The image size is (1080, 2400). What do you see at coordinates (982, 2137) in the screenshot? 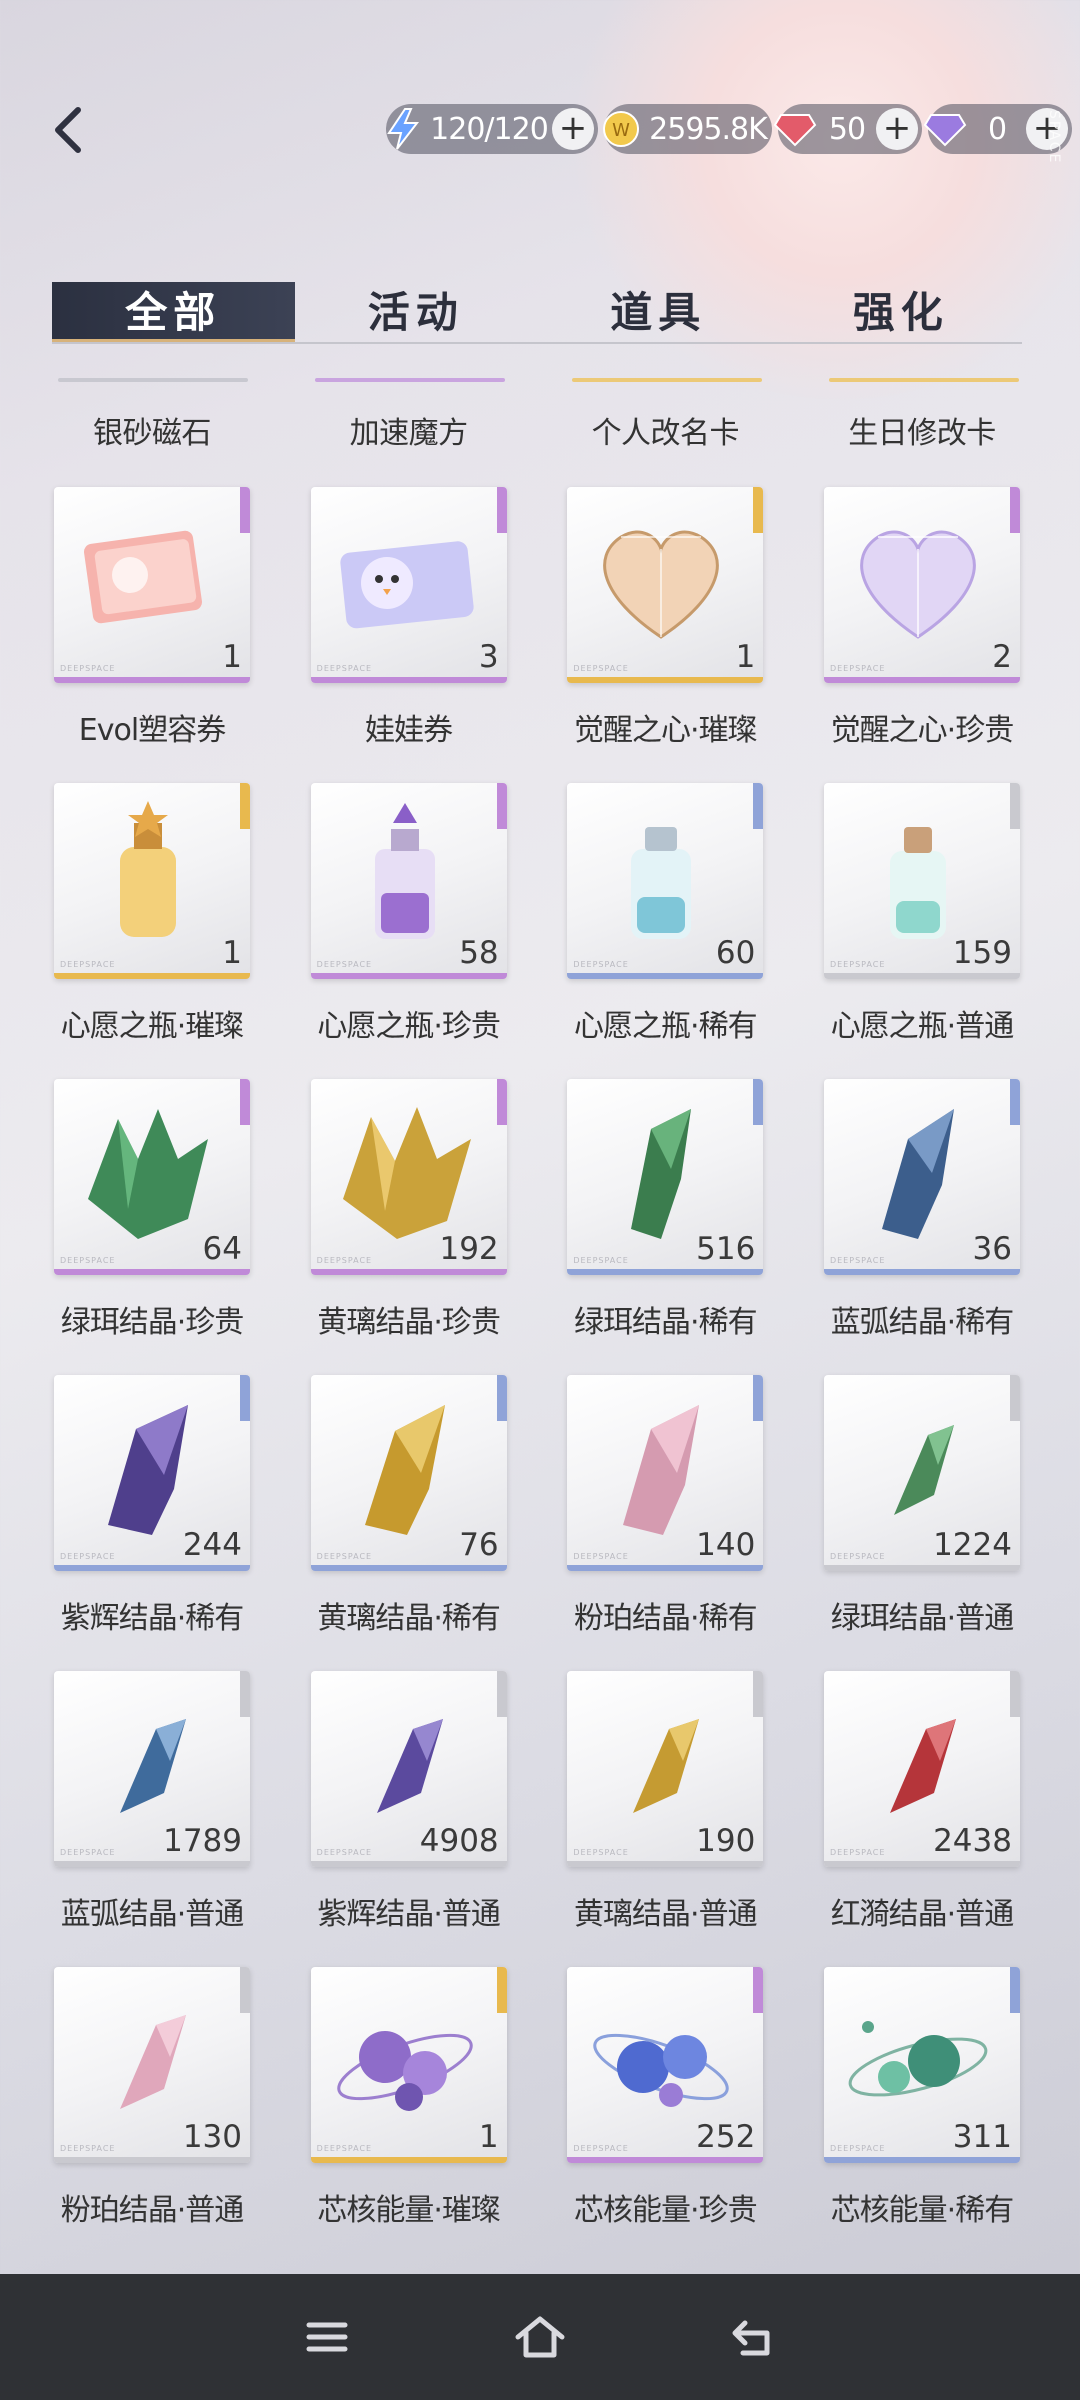
I see `item-quantity: 311` at bounding box center [982, 2137].